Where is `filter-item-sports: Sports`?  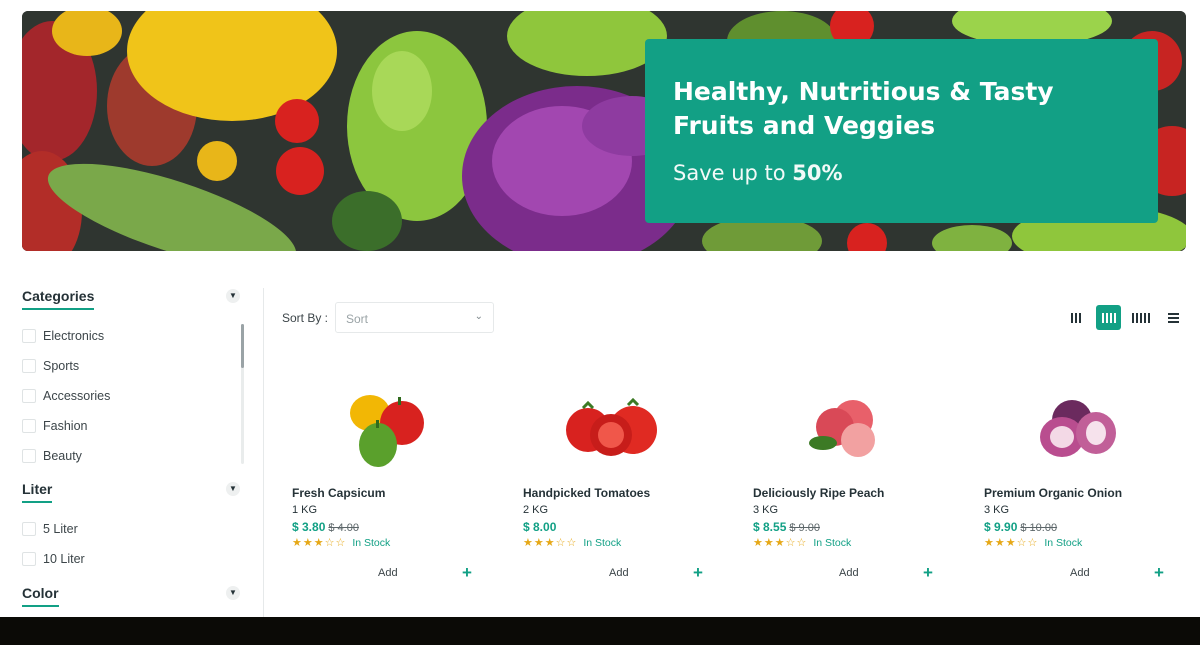
filter-item-sports: Sports is located at coordinates (50, 366).